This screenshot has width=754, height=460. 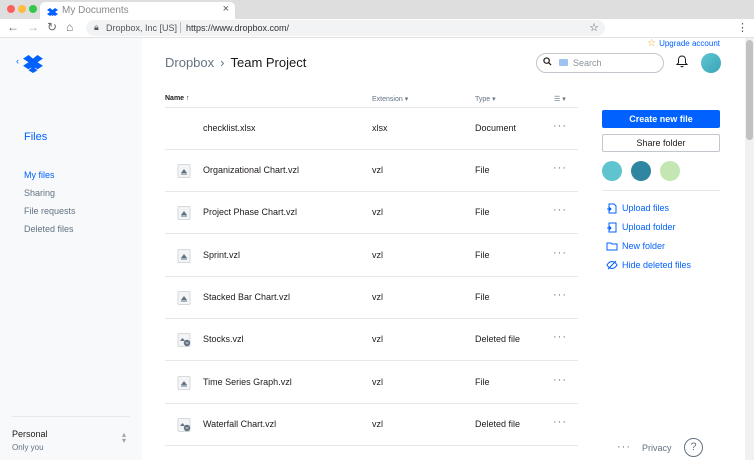 I want to click on browser-title-bar: My Documents ×, so click(x=377, y=9).